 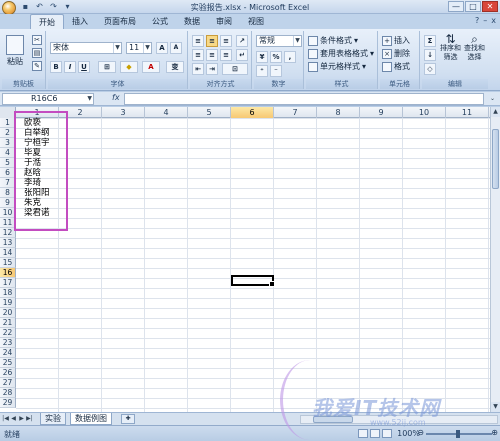 What do you see at coordinates (495, 259) in the screenshot?
I see `vertical-scrollbar: ▲ ▼` at bounding box center [495, 259].